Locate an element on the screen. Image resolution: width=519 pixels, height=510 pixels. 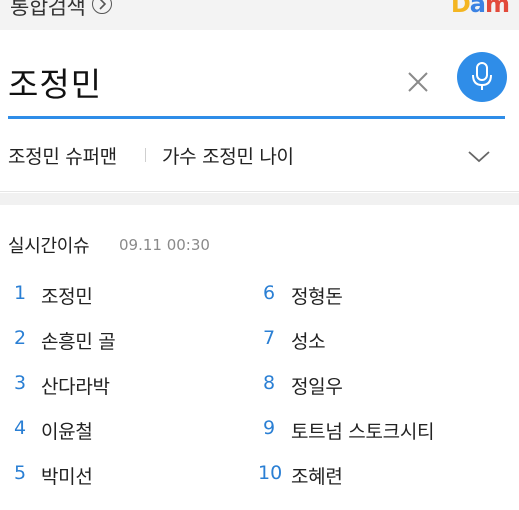
rank-keyword: 손흥민 골 is located at coordinates (78, 342).